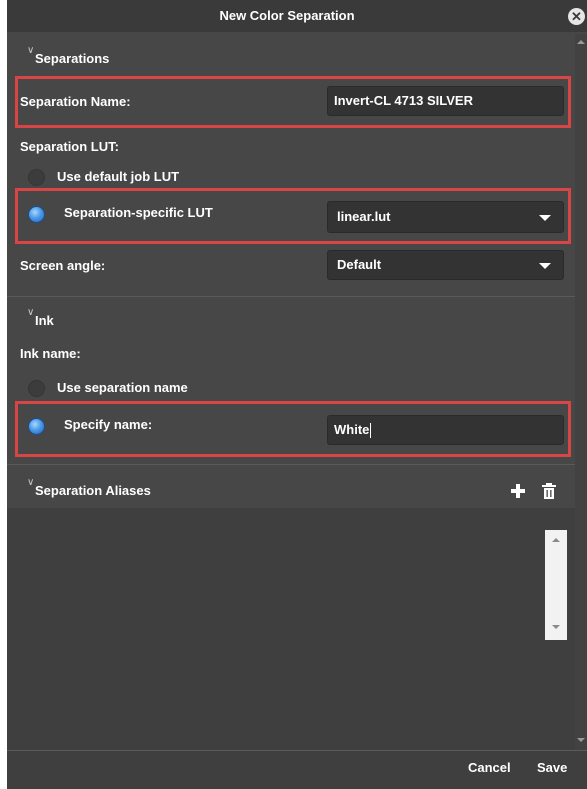 Image resolution: width=587 pixels, height=789 pixels. I want to click on title-bar: New Color Separation ✕, so click(297, 16).